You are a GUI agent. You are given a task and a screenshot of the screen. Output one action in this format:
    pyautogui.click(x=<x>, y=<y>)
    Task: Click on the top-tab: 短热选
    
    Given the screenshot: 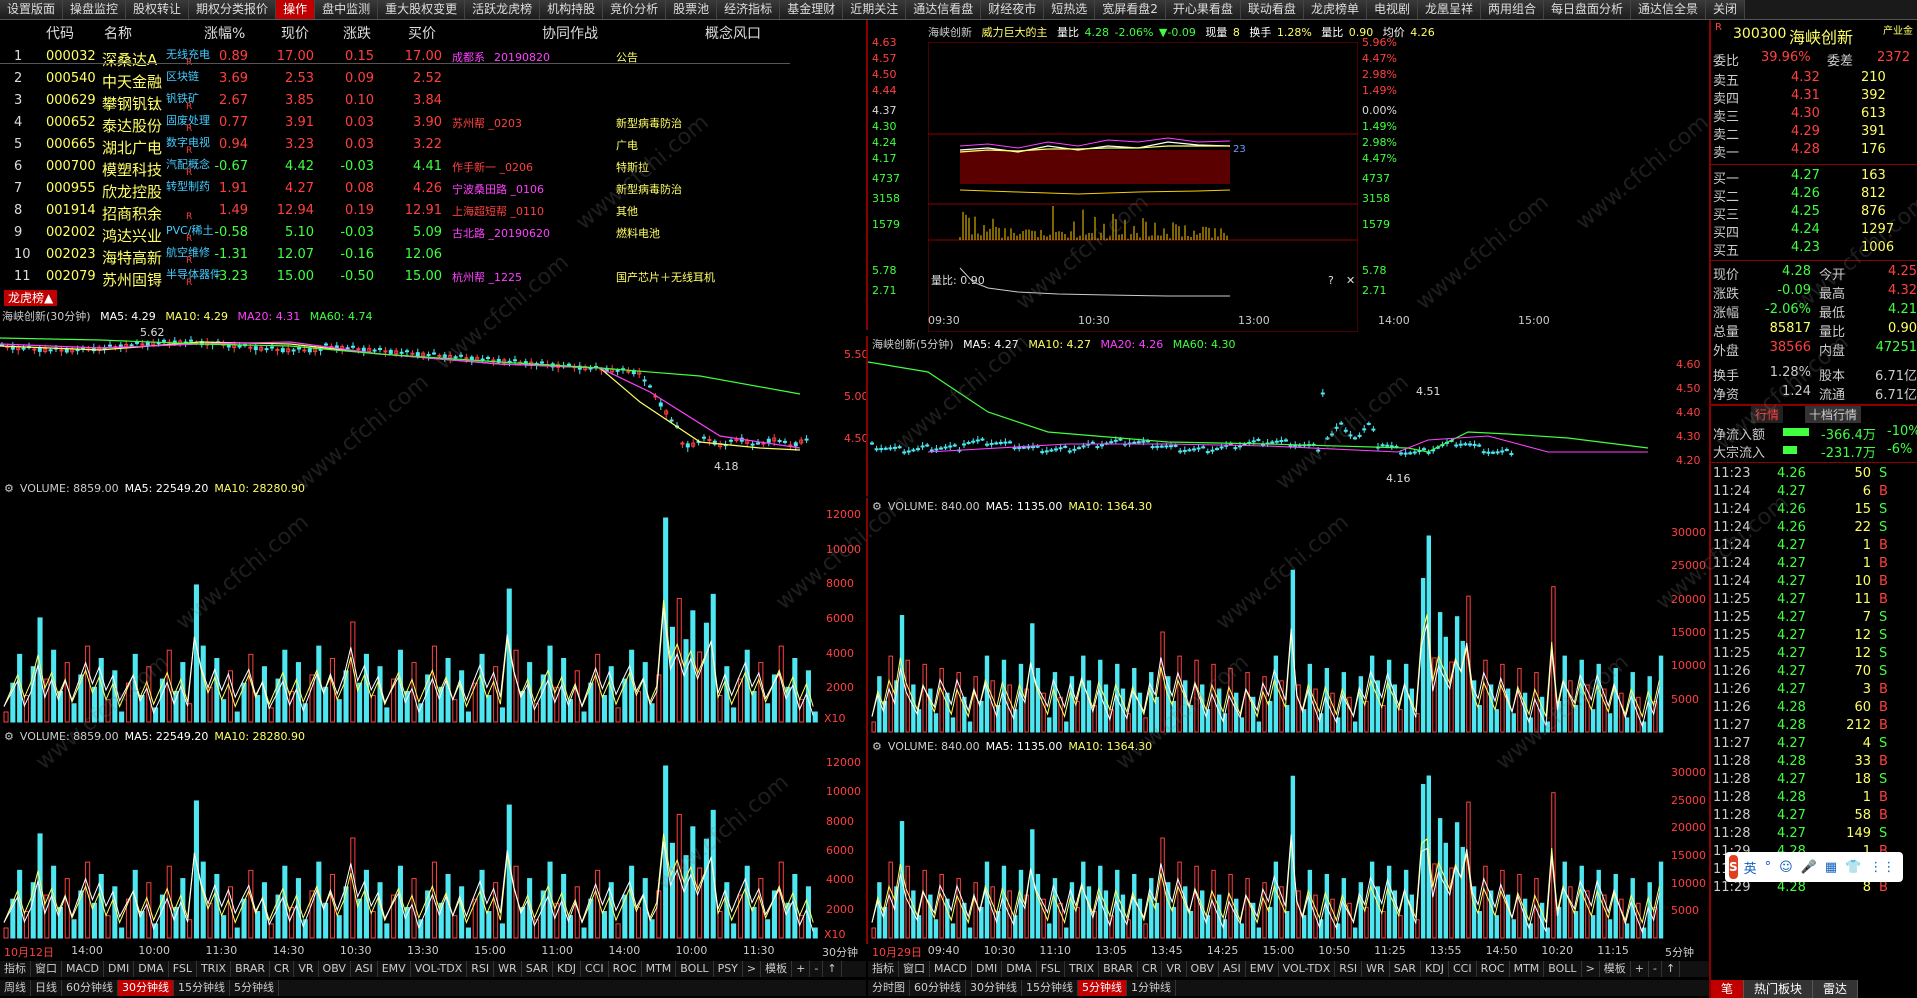 What is the action you would take?
    pyautogui.click(x=1070, y=9)
    